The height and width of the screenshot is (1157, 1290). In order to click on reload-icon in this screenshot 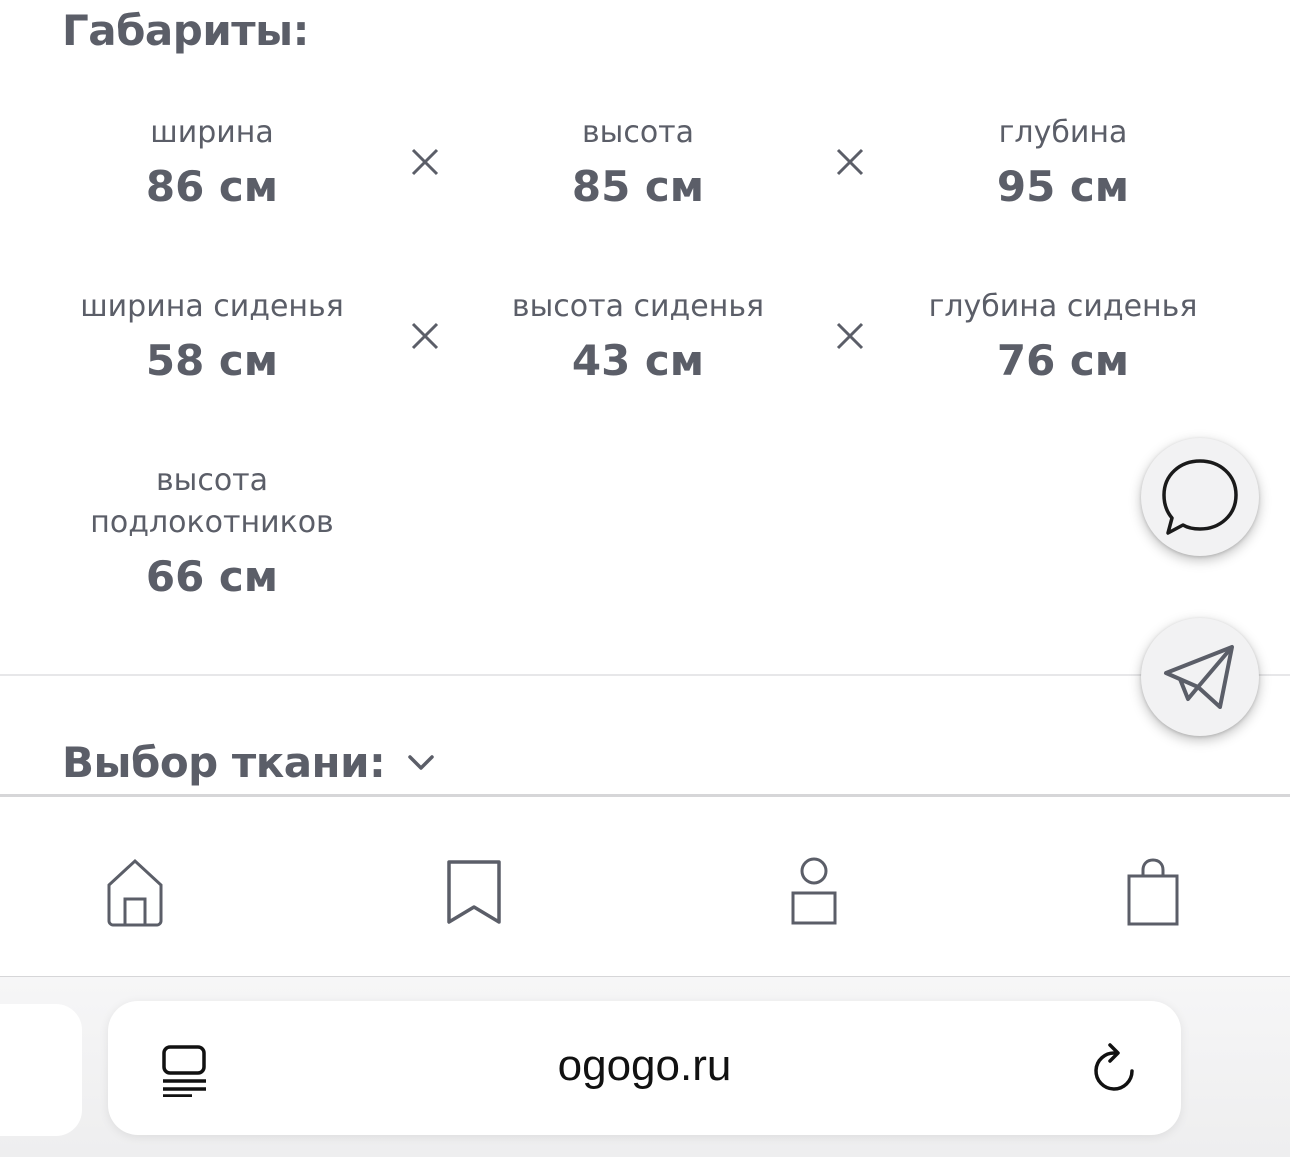, I will do `click(1115, 1069)`.